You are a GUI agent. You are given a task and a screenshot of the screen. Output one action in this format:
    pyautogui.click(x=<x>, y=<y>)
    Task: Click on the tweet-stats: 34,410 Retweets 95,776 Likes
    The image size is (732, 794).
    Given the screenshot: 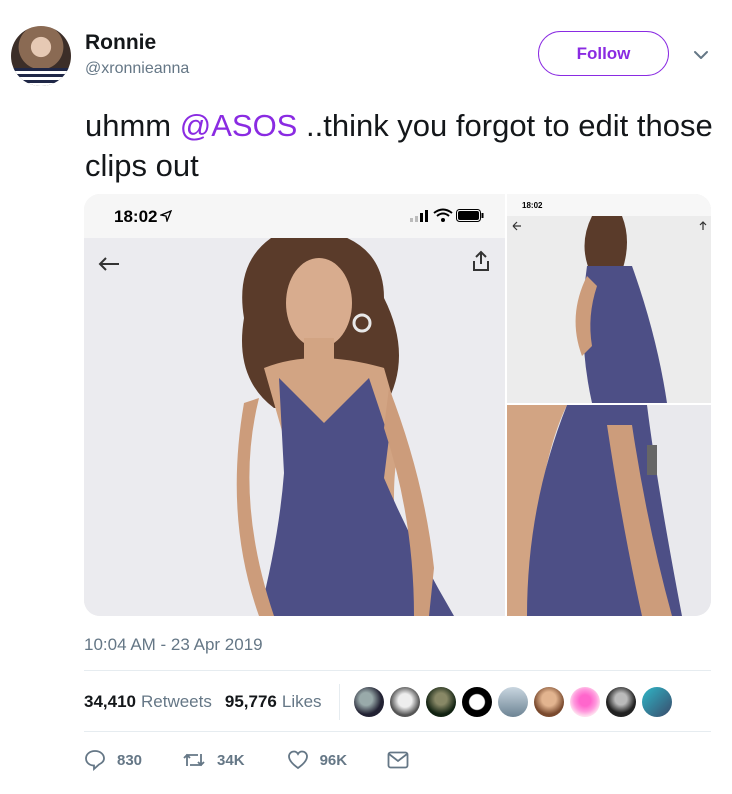 What is the action you would take?
    pyautogui.click(x=381, y=702)
    